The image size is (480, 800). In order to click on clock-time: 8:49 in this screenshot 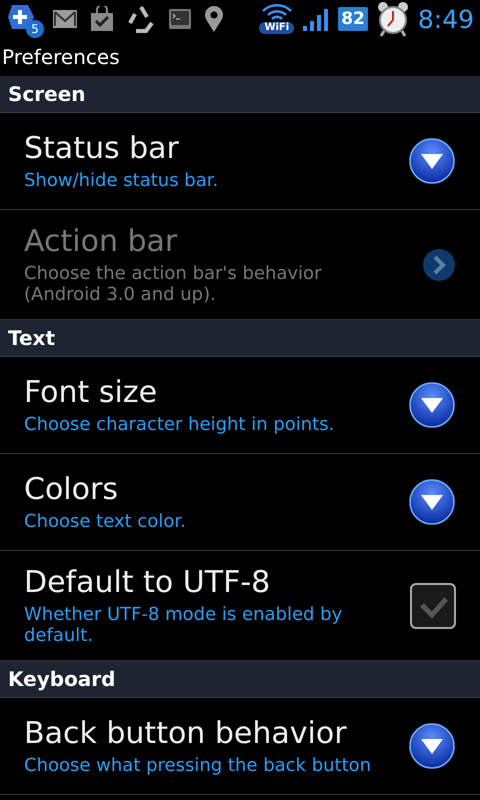, I will do `click(446, 19)`.